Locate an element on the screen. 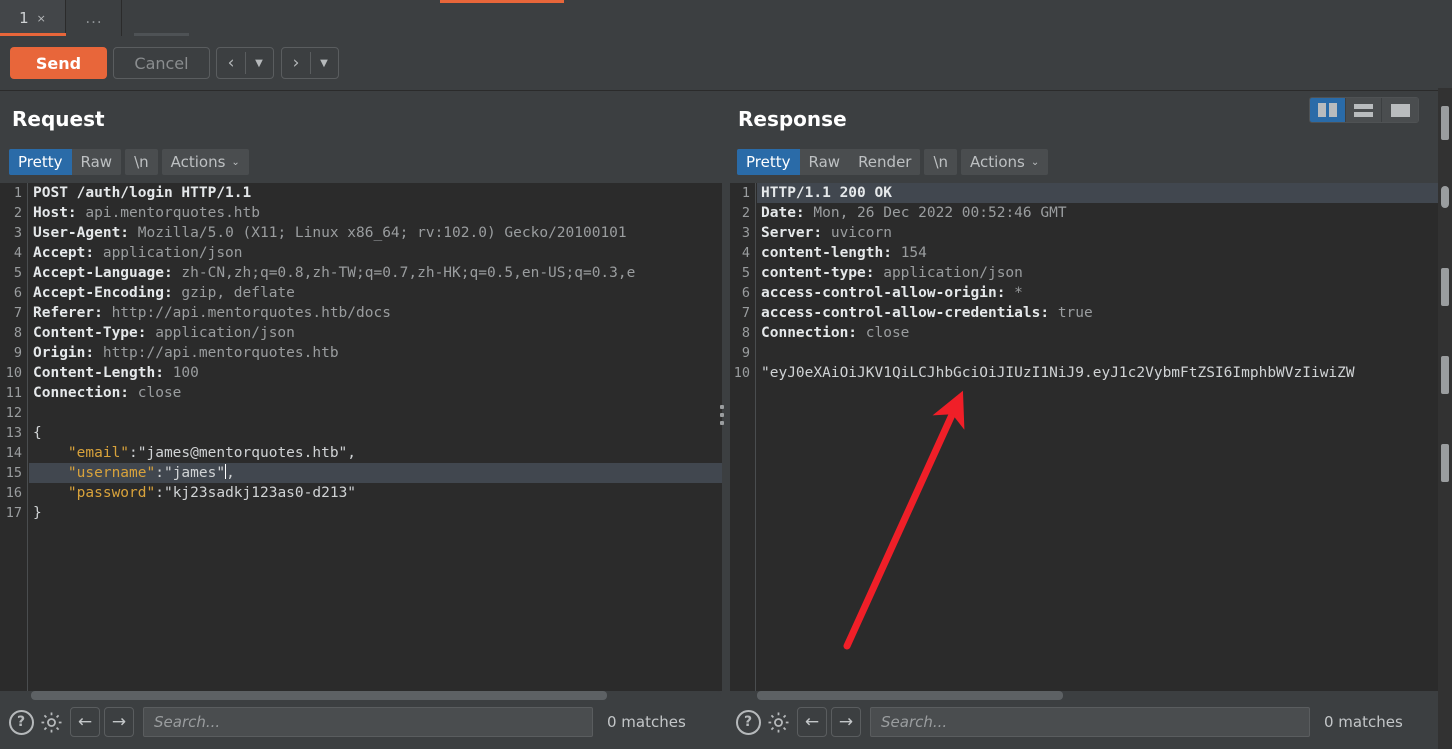 The height and width of the screenshot is (749, 1452). request-search-next-button: → is located at coordinates (119, 722).